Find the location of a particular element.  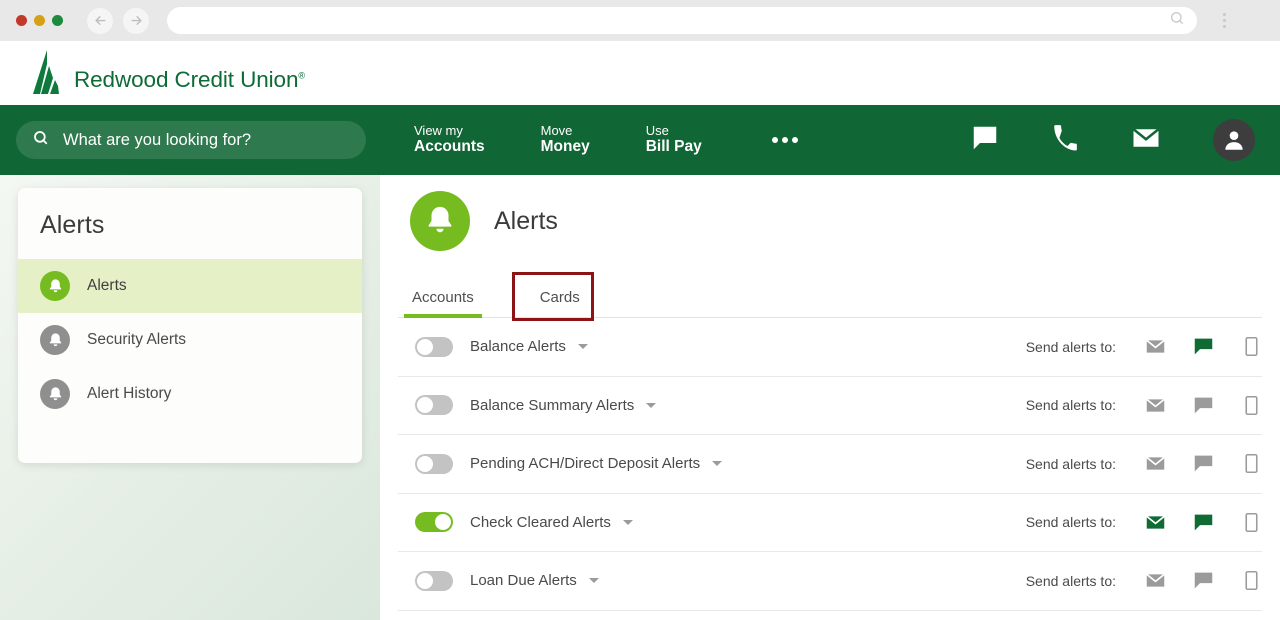

redwood-tree-logo is located at coordinates (46, 72).